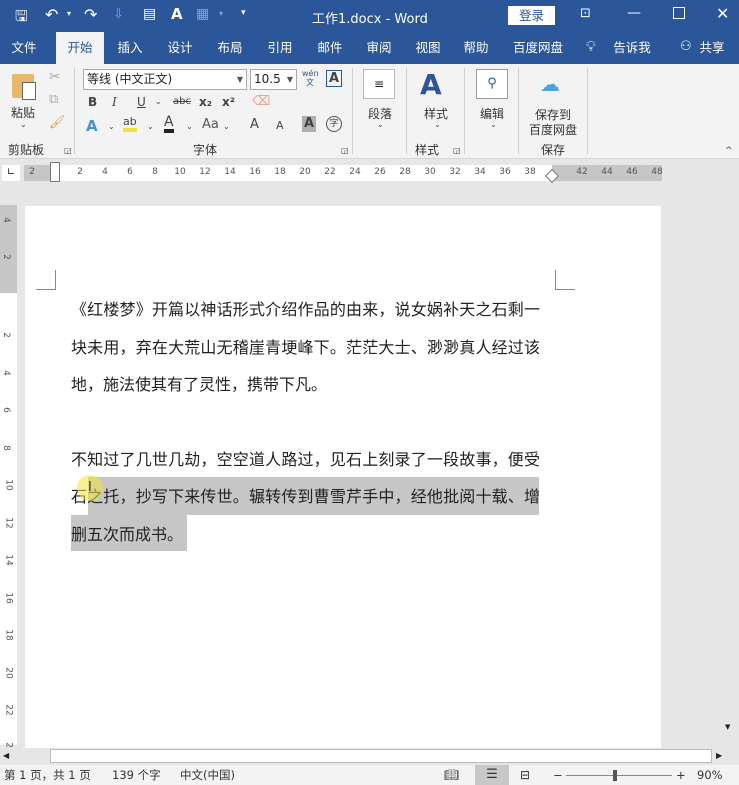 The height and width of the screenshot is (785, 739). What do you see at coordinates (210, 124) in the screenshot?
I see `change-case-button: Aa` at bounding box center [210, 124].